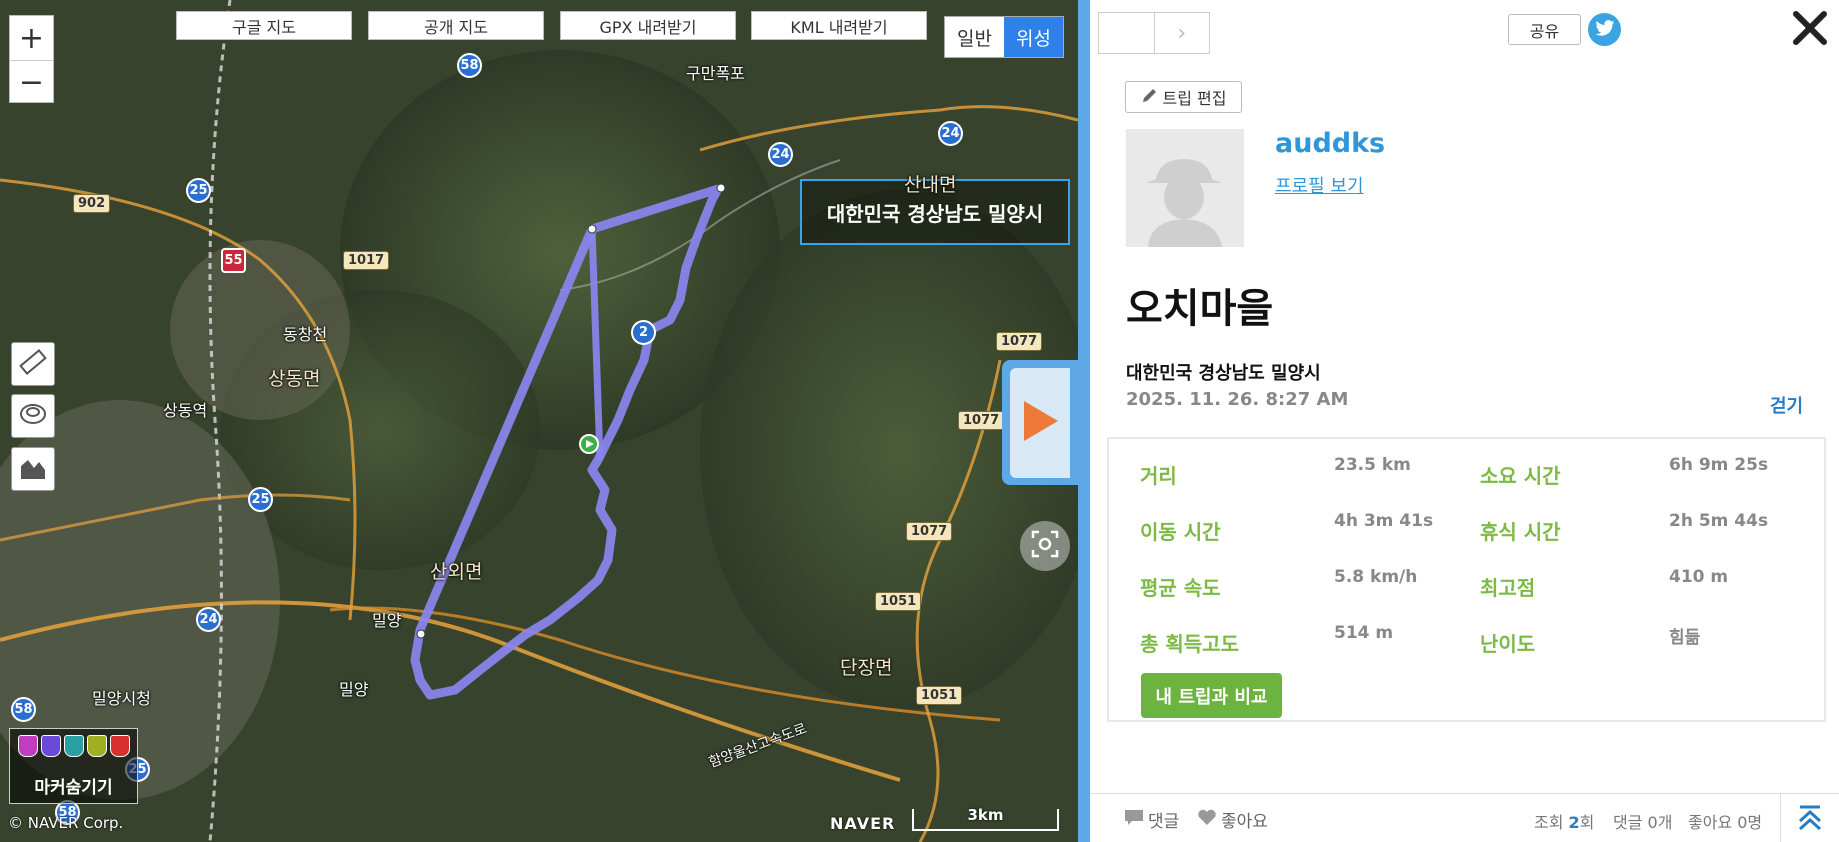  What do you see at coordinates (1084, 421) in the screenshot?
I see `map-panel-divider` at bounding box center [1084, 421].